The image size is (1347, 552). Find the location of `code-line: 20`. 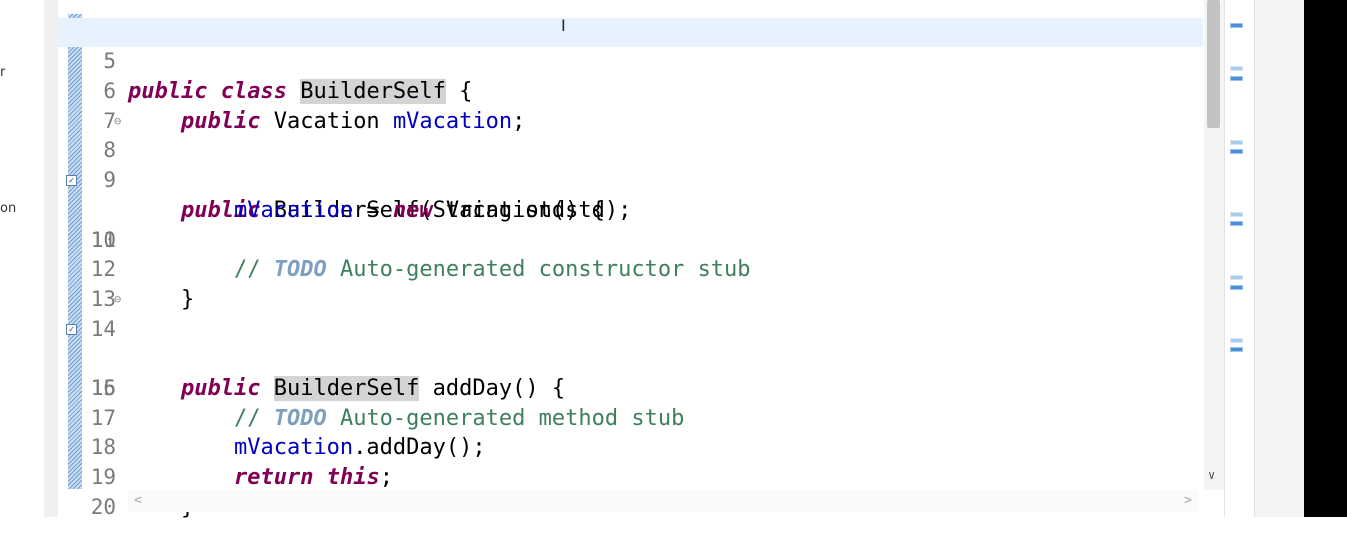

code-line: 20 is located at coordinates (630, 491).